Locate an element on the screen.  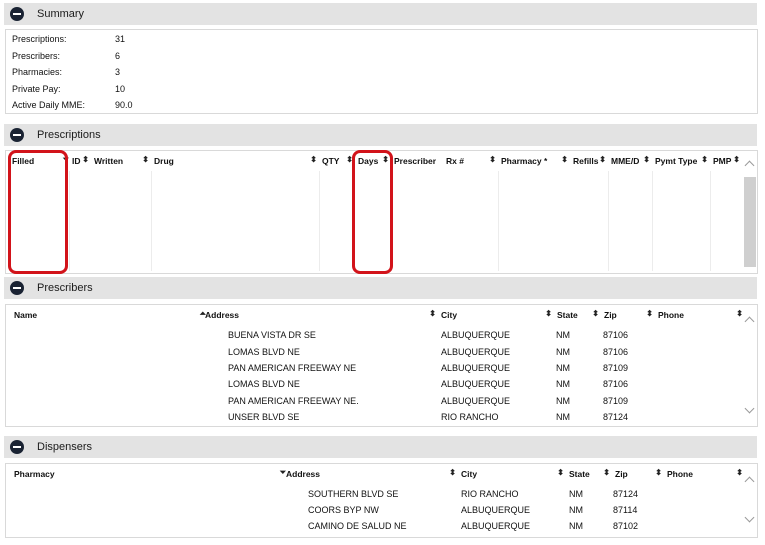
prescribers-title: Prescribers is located at coordinates (65, 288).